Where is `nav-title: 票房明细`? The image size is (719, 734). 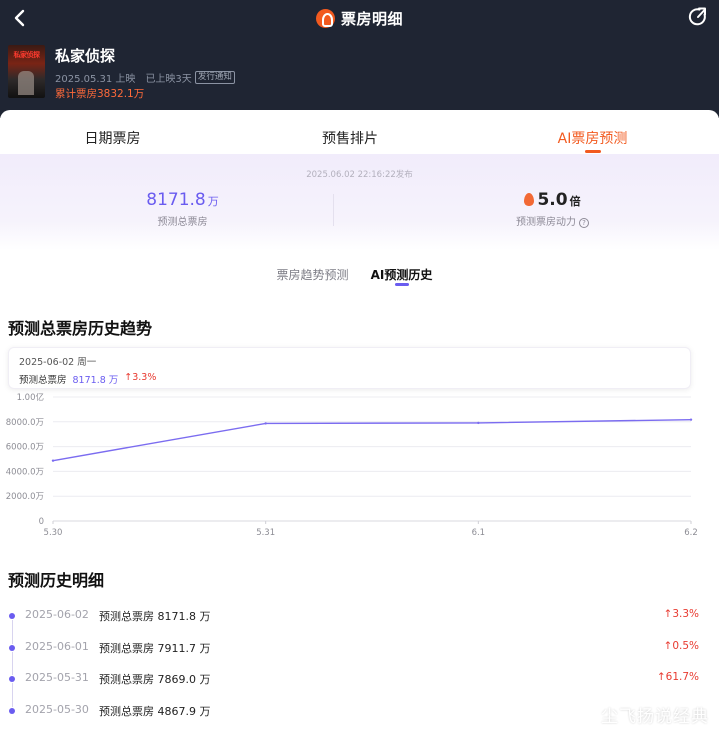 nav-title: 票房明细 is located at coordinates (359, 18).